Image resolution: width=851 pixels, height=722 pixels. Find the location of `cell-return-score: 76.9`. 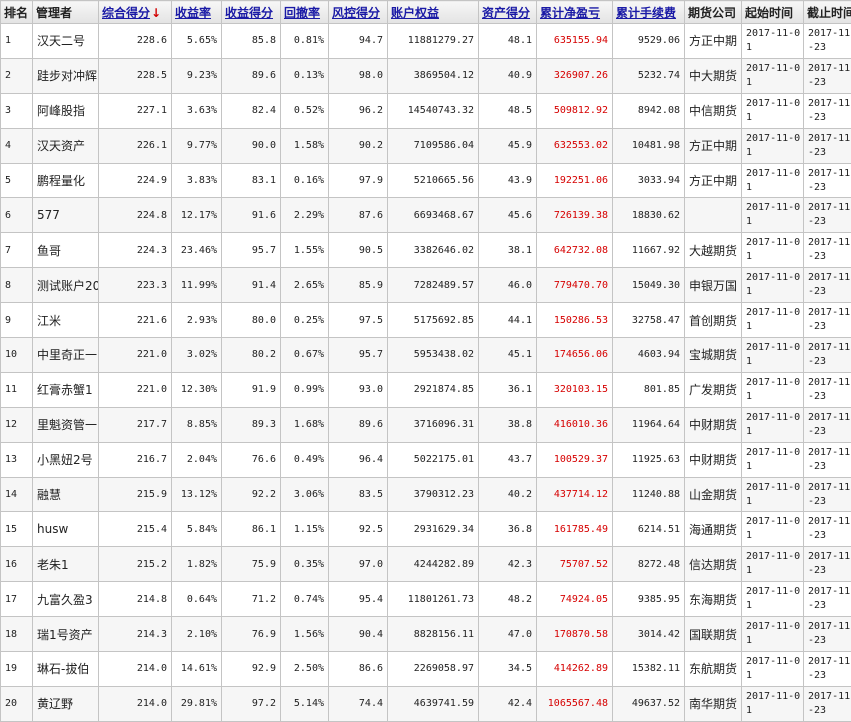

cell-return-score: 76.9 is located at coordinates (251, 634).